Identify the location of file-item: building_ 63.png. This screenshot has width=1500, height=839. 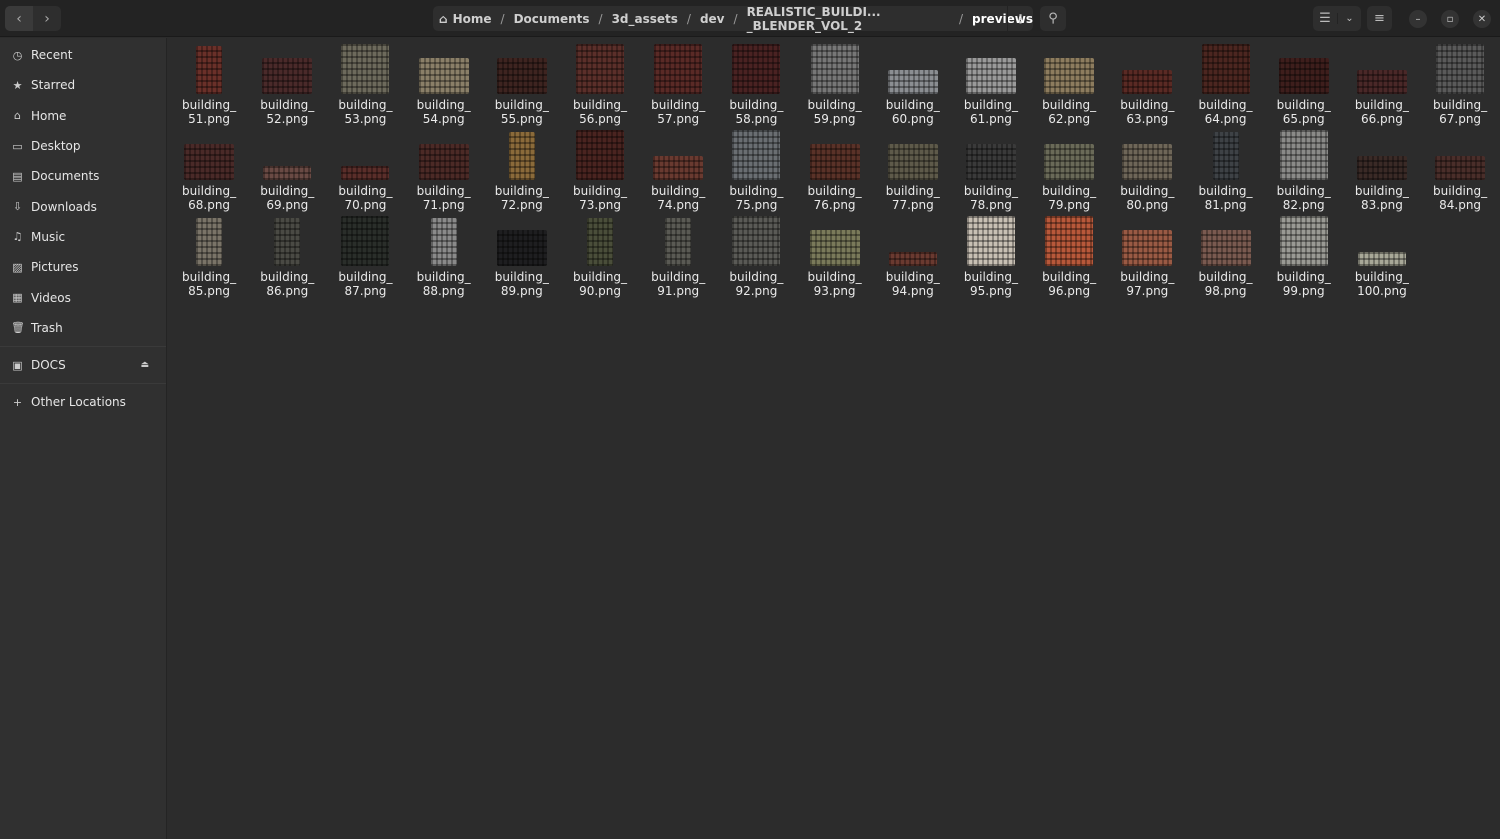
(1147, 85).